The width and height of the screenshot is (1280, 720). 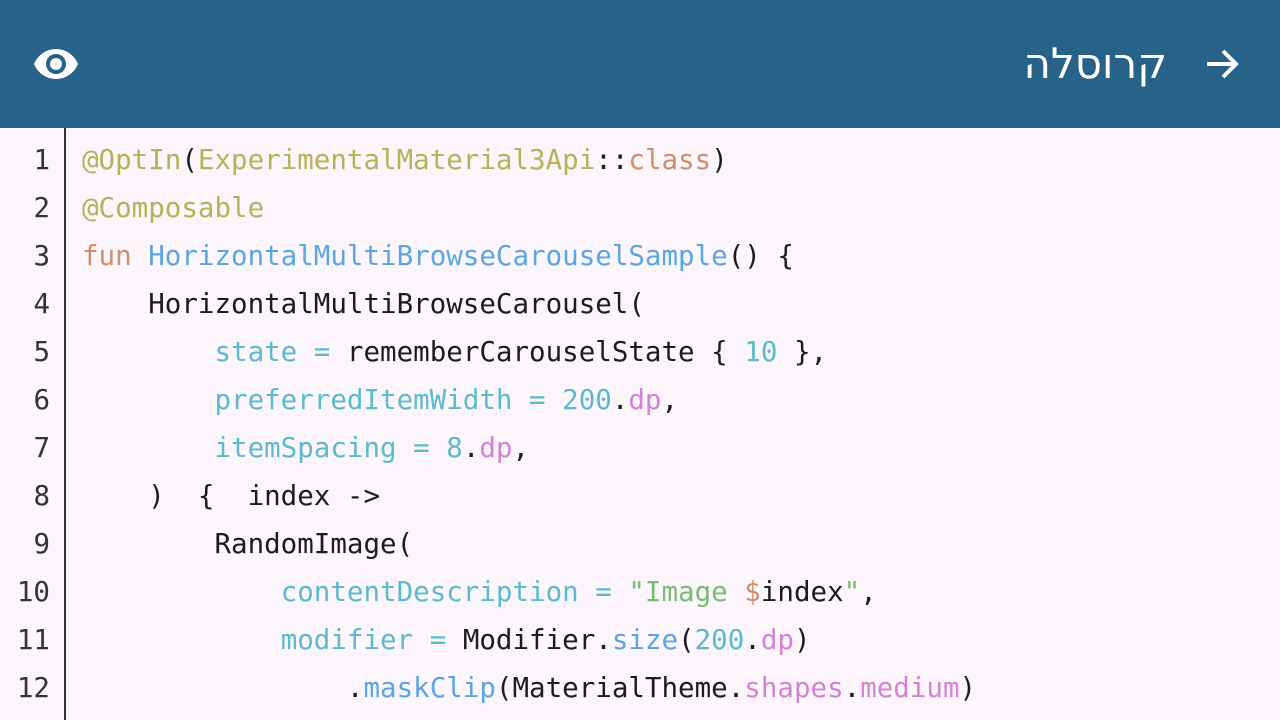 What do you see at coordinates (670, 160) in the screenshot?
I see `code-token: class` at bounding box center [670, 160].